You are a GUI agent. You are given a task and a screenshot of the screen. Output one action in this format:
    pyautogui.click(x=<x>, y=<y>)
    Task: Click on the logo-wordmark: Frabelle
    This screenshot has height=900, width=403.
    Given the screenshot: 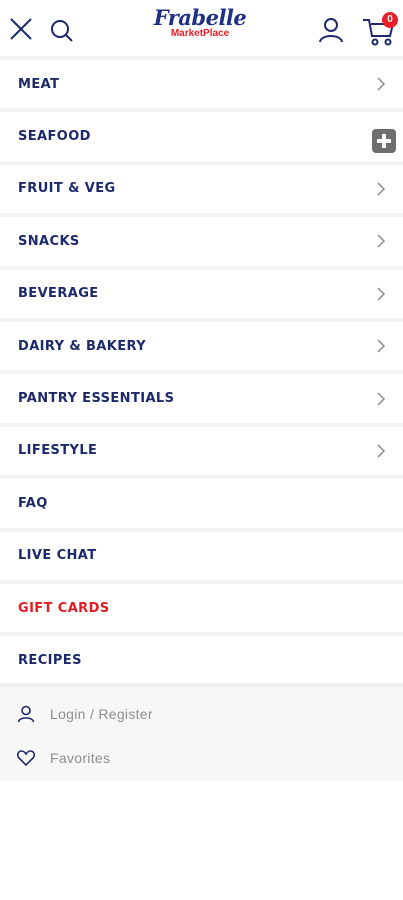 What is the action you would take?
    pyautogui.click(x=200, y=17)
    